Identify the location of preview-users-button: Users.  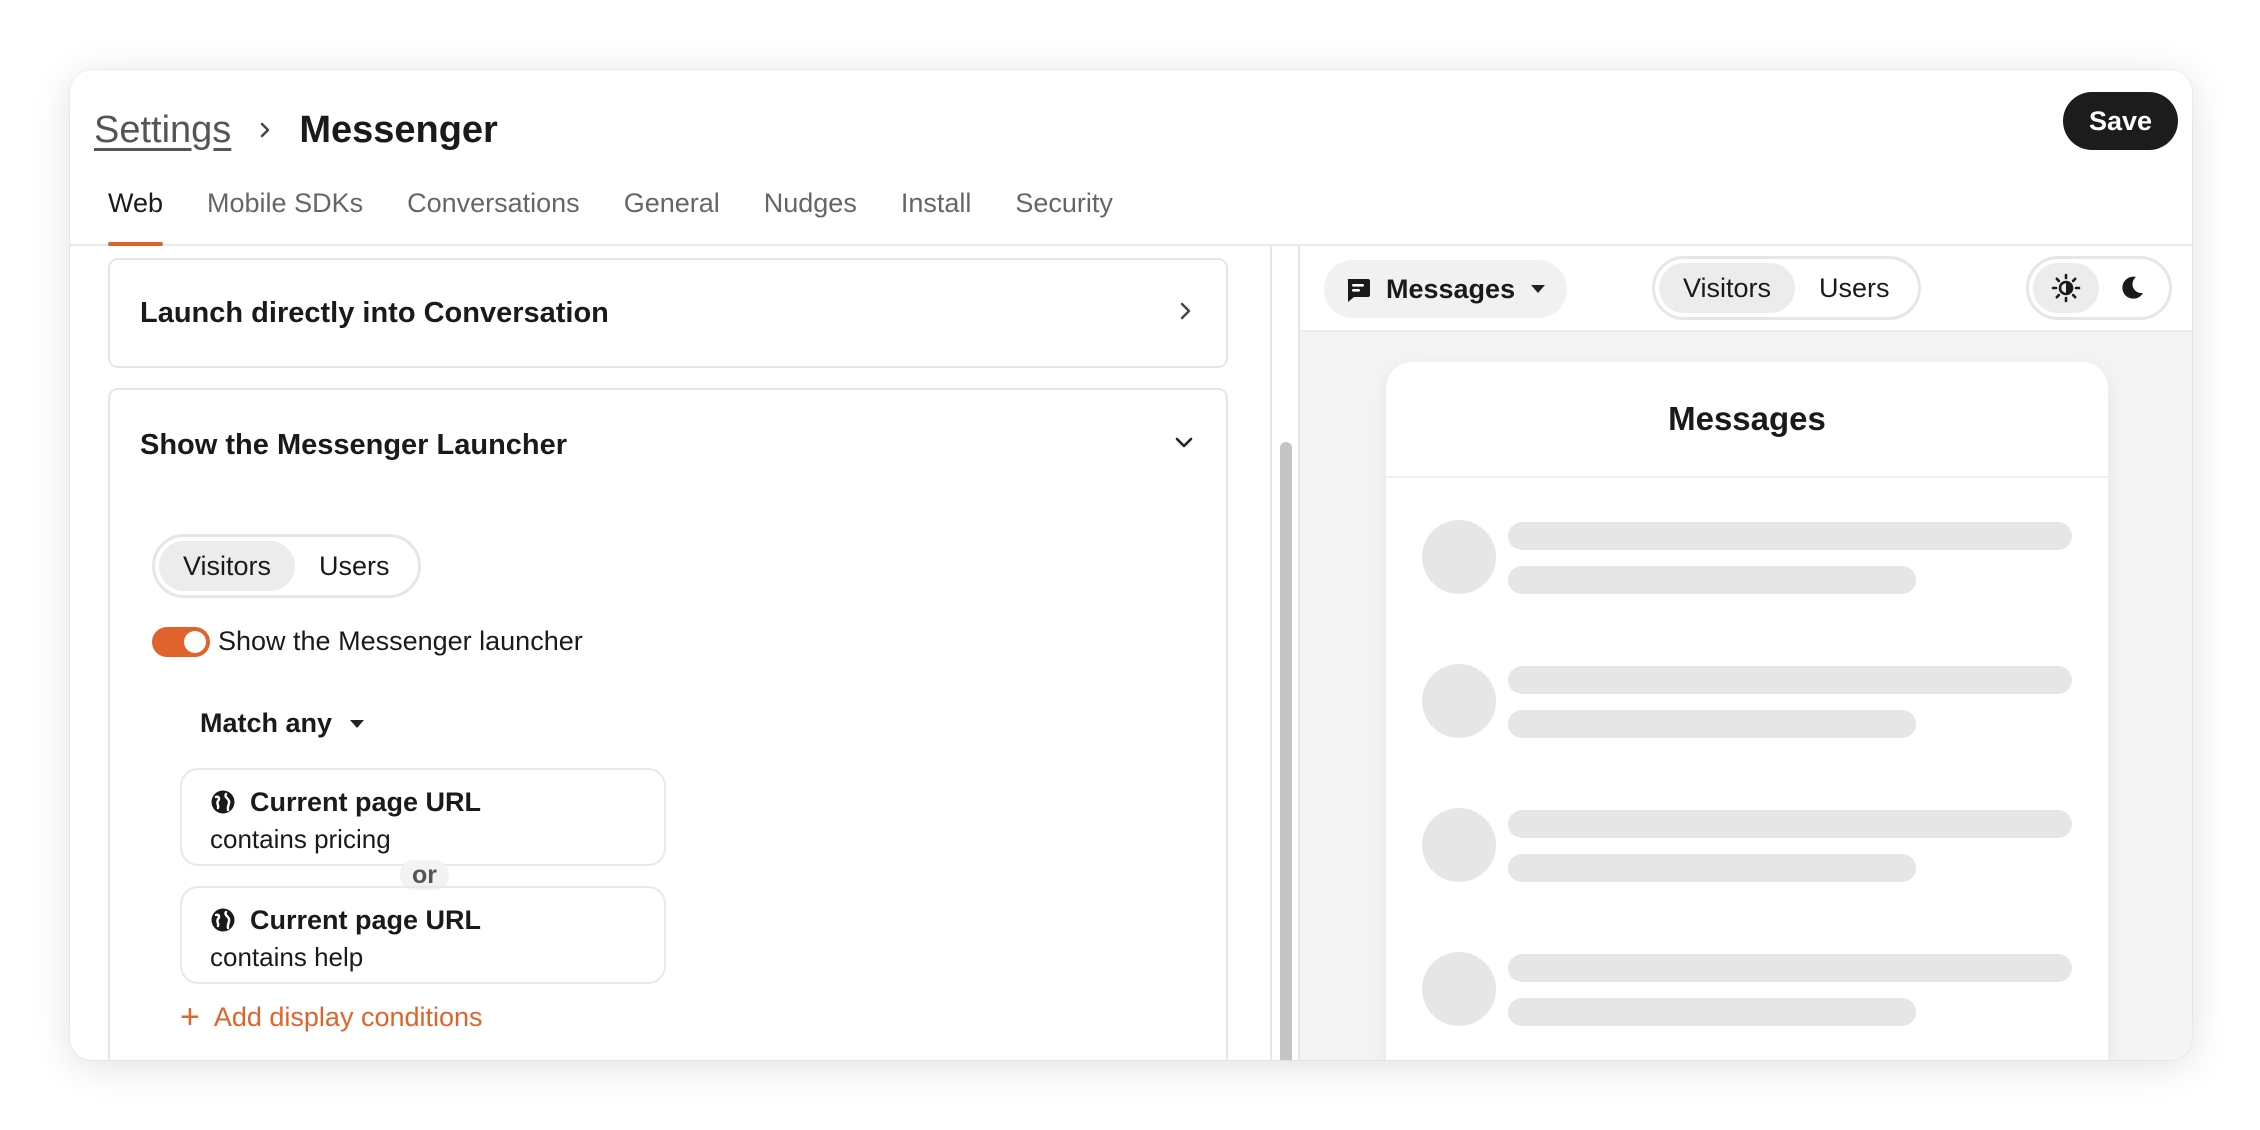
(1854, 288).